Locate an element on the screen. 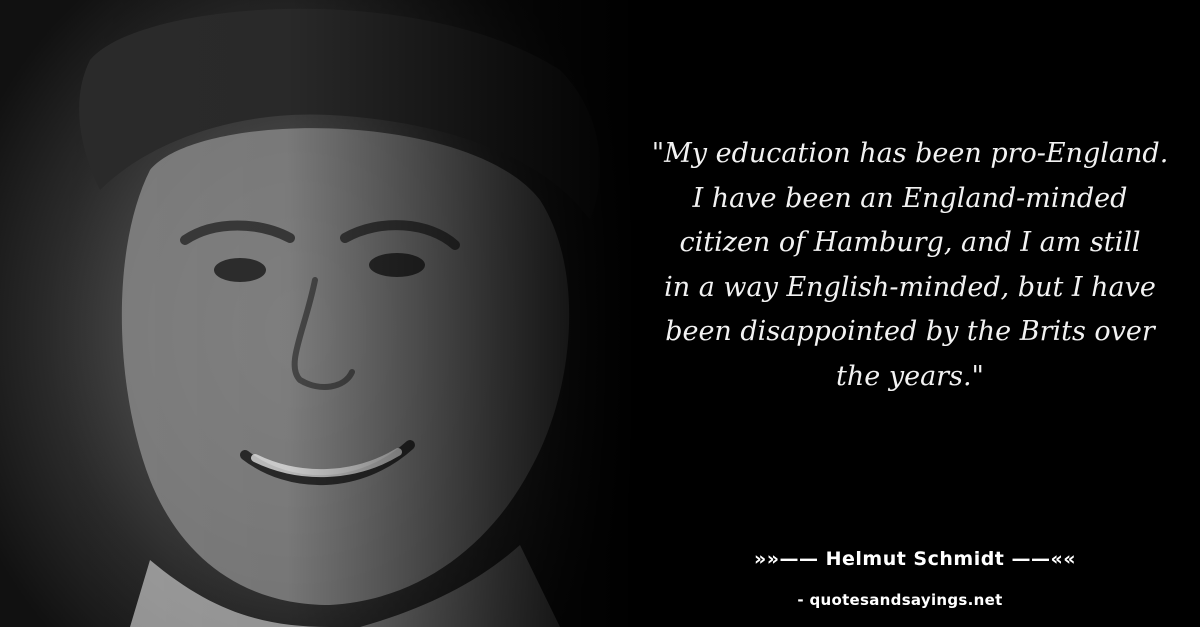  author-attribution: »»—— Helmut Schmidt ——«« is located at coordinates (915, 559).